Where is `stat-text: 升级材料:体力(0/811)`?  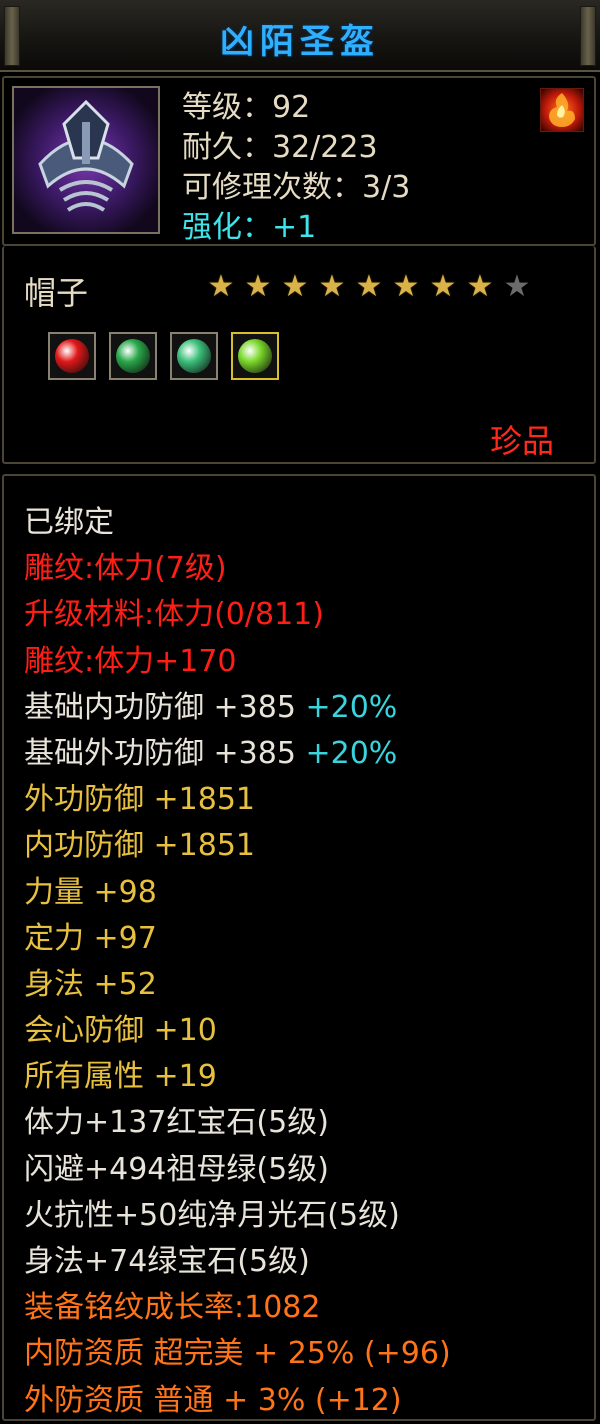
stat-text: 升级材料:体力(0/811) is located at coordinates (174, 615).